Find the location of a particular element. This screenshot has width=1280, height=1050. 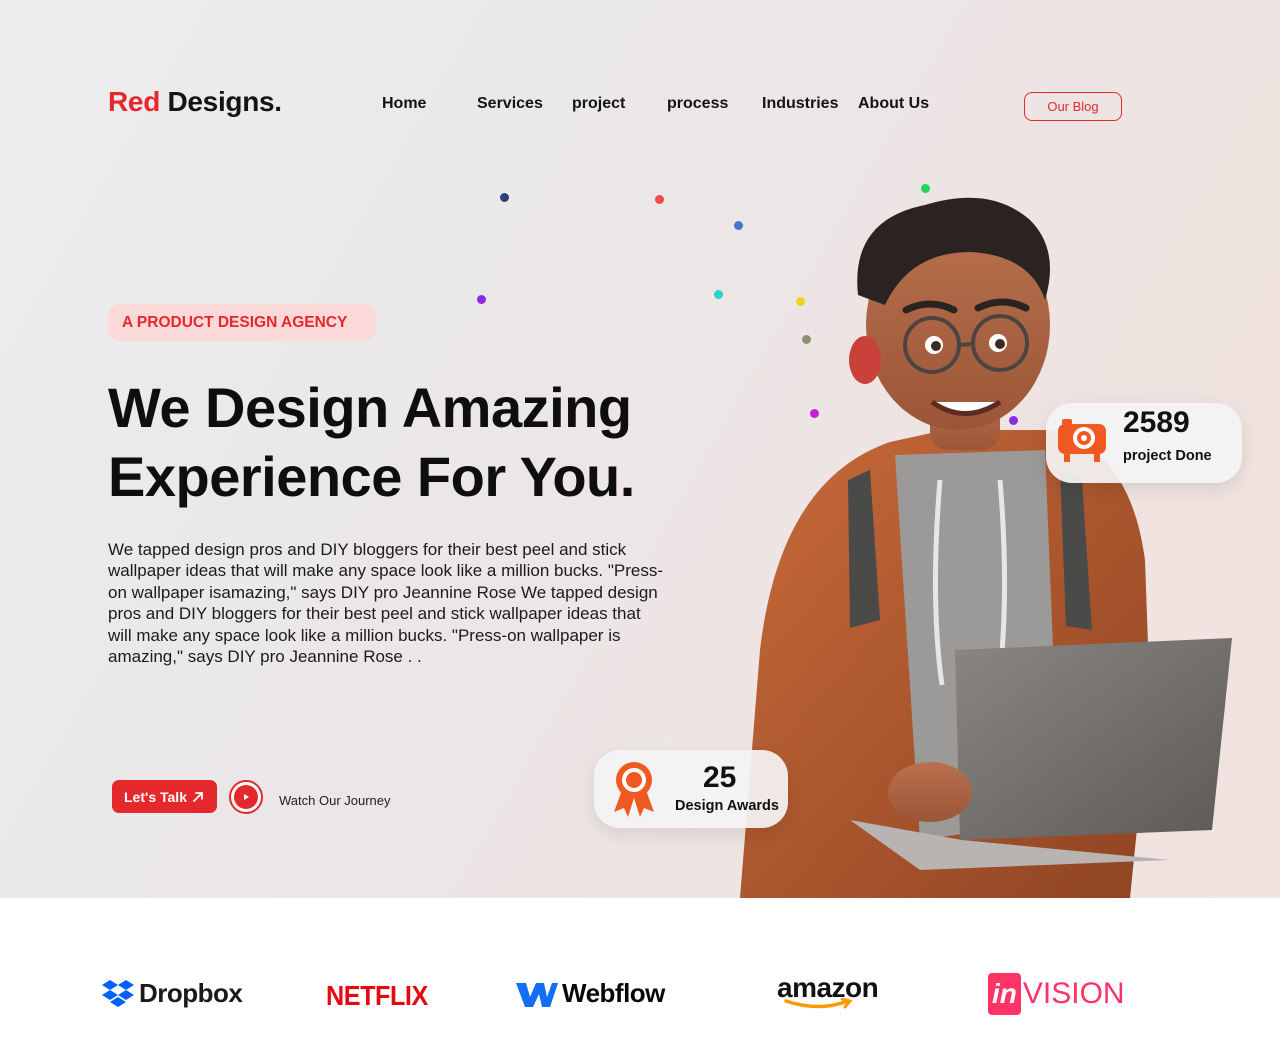

nav-project: project is located at coordinates (598, 104).